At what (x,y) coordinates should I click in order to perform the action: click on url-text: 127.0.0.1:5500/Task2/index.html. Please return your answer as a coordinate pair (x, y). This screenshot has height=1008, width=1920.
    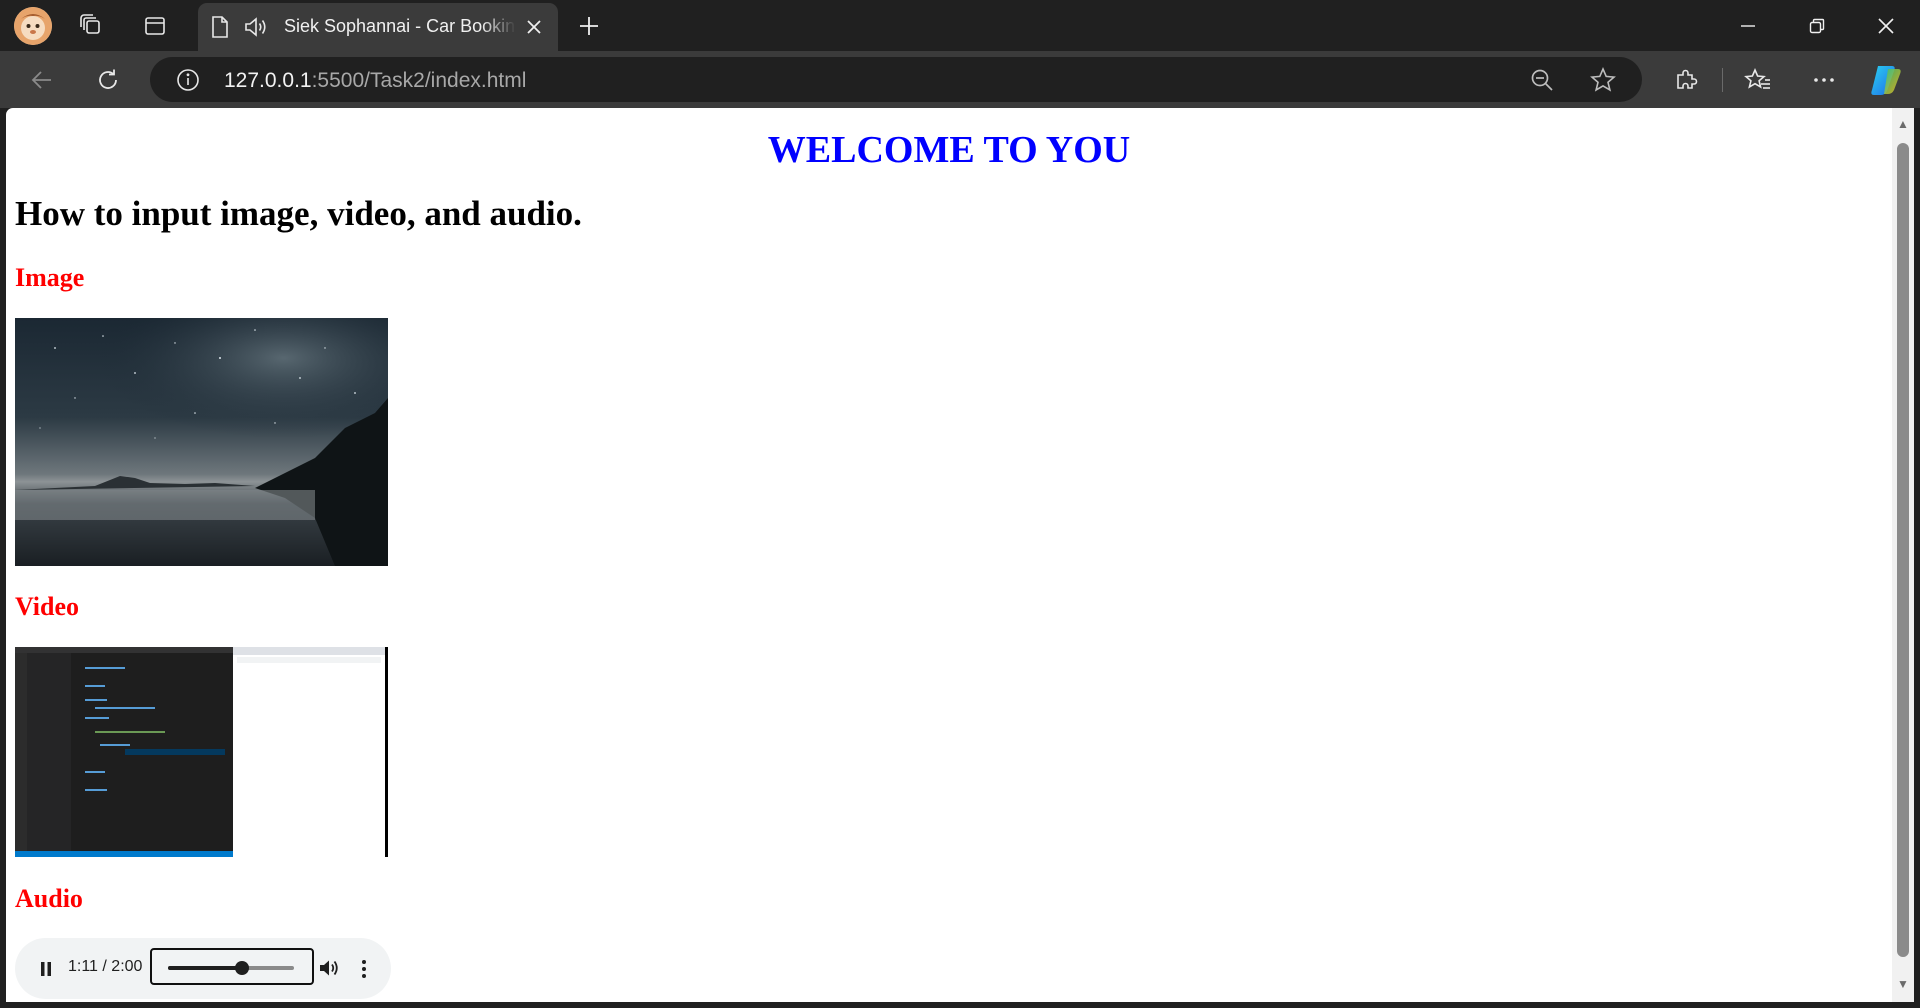
    Looking at the image, I should click on (375, 81).